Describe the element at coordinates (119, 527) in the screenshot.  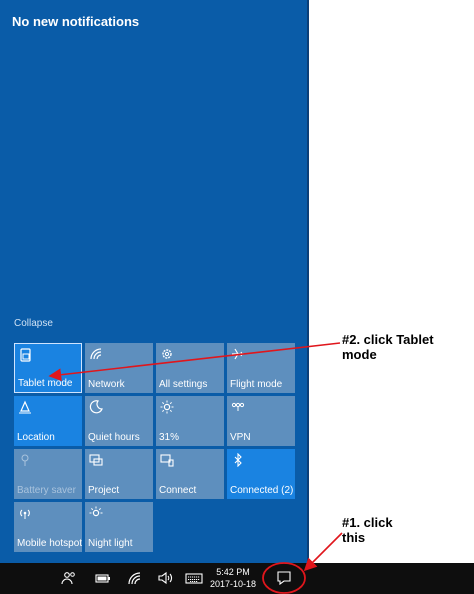
I see `quick-action-night-light: Night light` at that location.